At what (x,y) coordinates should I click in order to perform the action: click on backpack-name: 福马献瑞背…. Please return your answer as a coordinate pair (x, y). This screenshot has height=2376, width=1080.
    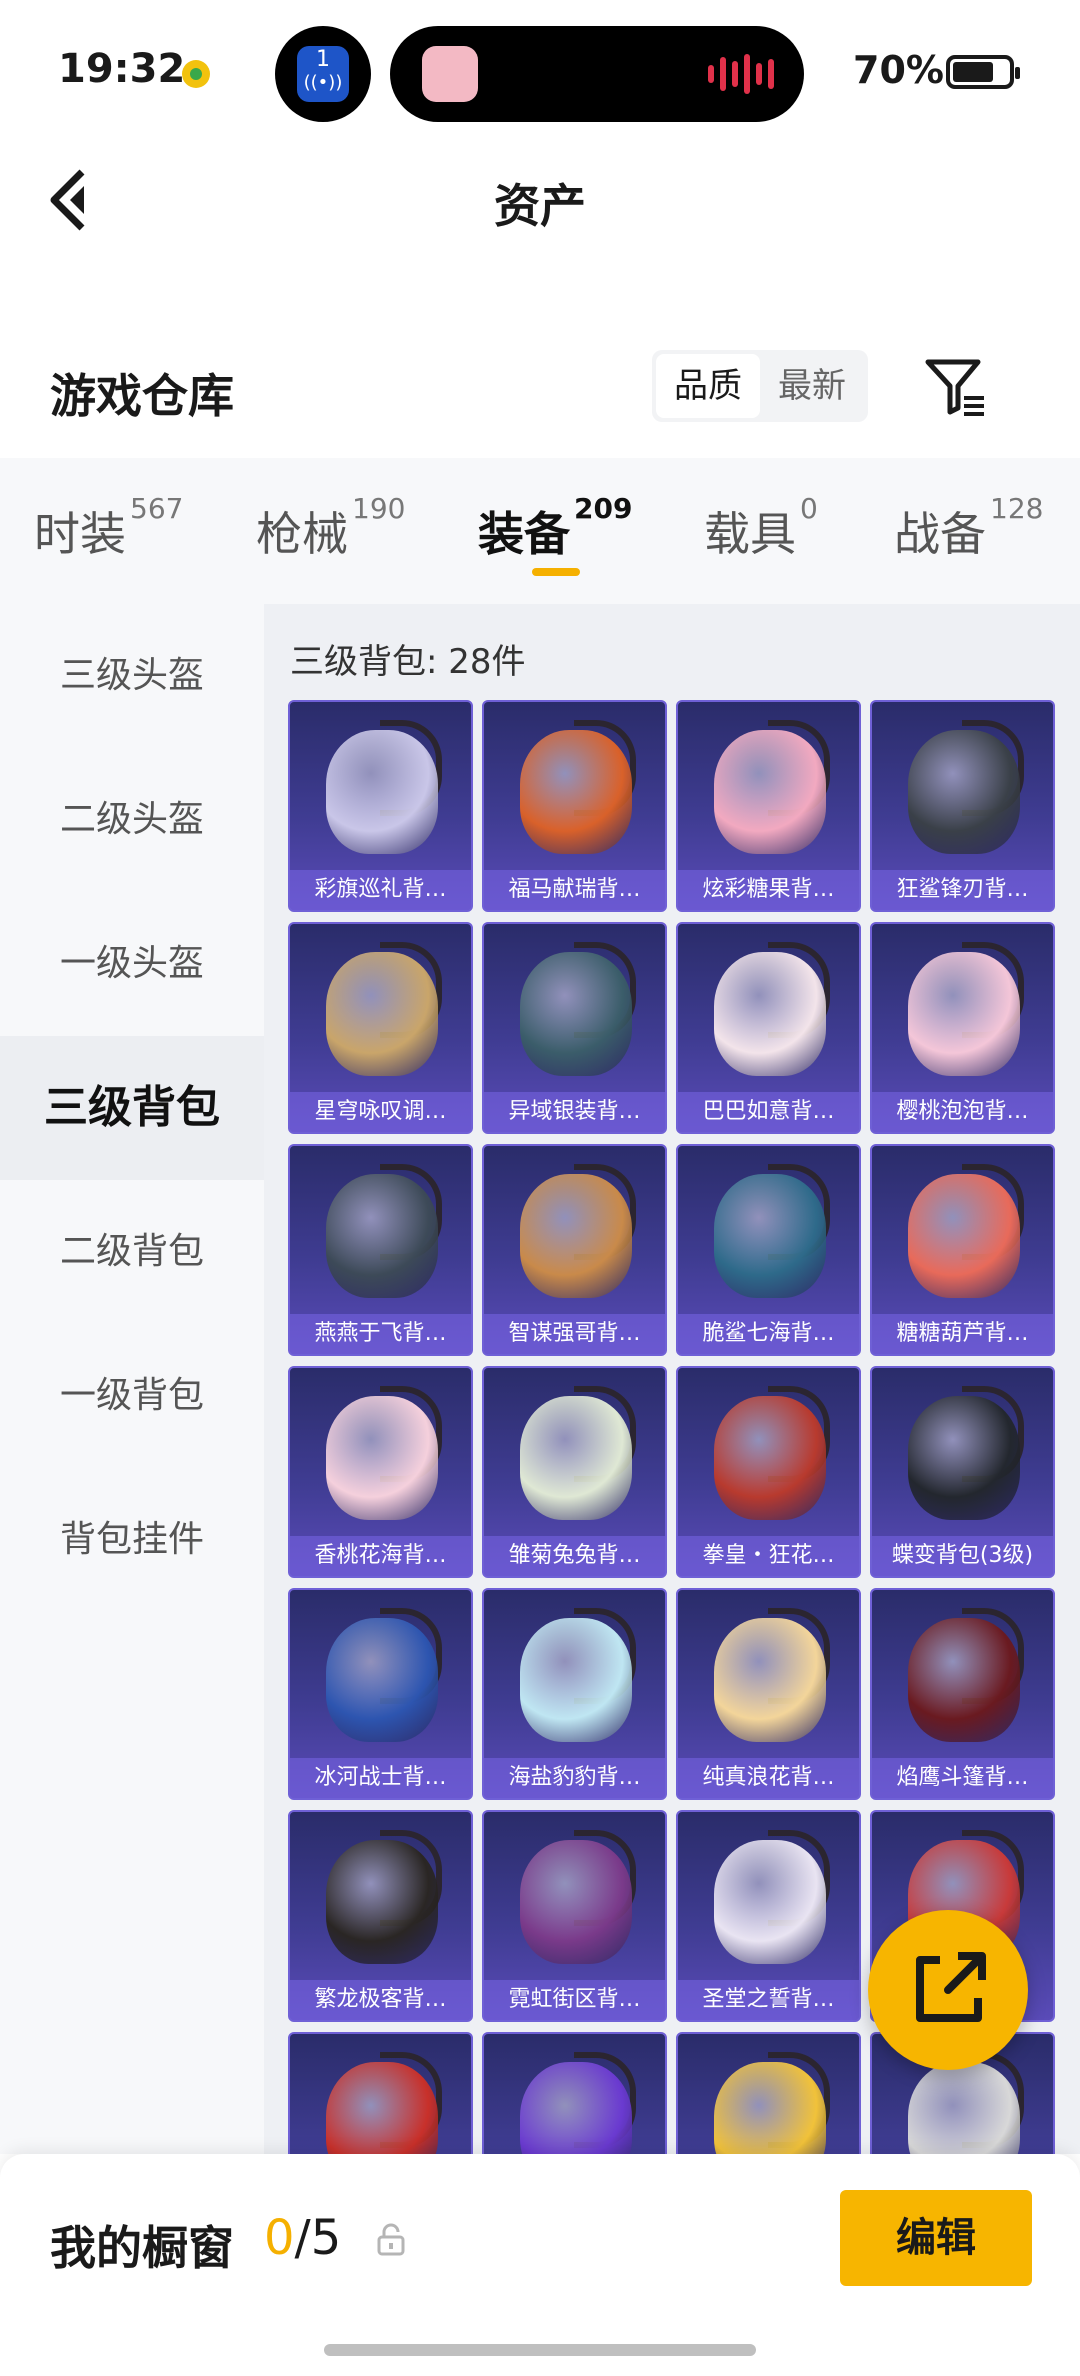
    Looking at the image, I should click on (574, 890).